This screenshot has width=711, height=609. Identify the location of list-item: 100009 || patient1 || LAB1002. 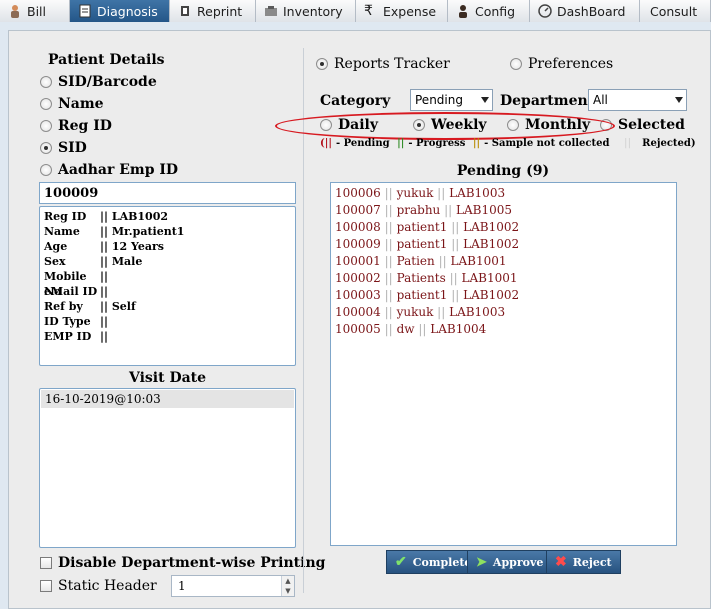
(503, 244).